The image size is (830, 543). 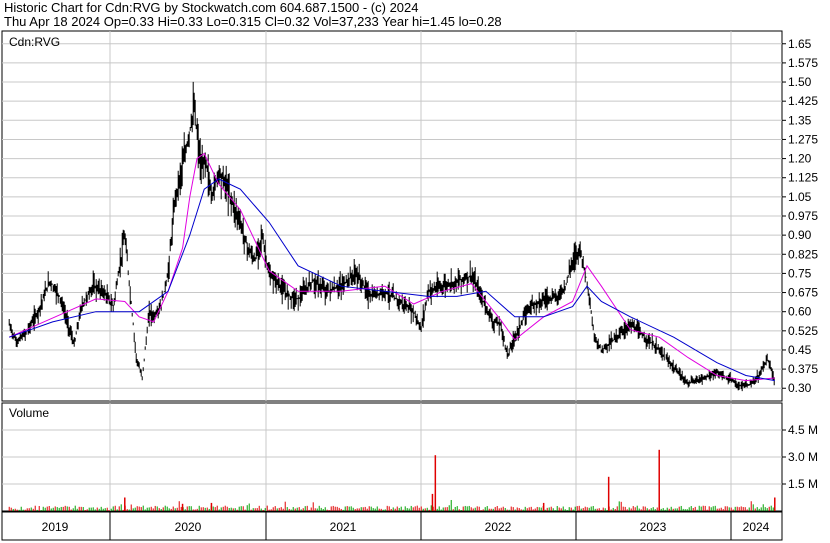 What do you see at coordinates (800, 235) in the screenshot?
I see `price-tick-label: 0.90` at bounding box center [800, 235].